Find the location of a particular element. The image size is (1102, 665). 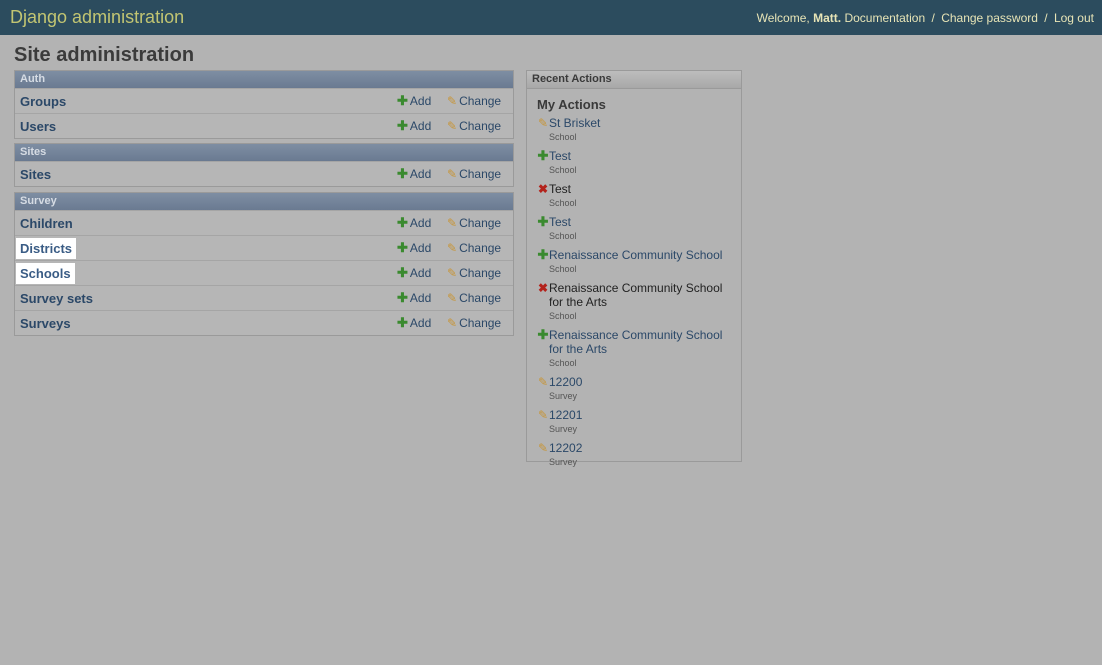

model-link-survey-sets: Survey sets is located at coordinates (56, 298).